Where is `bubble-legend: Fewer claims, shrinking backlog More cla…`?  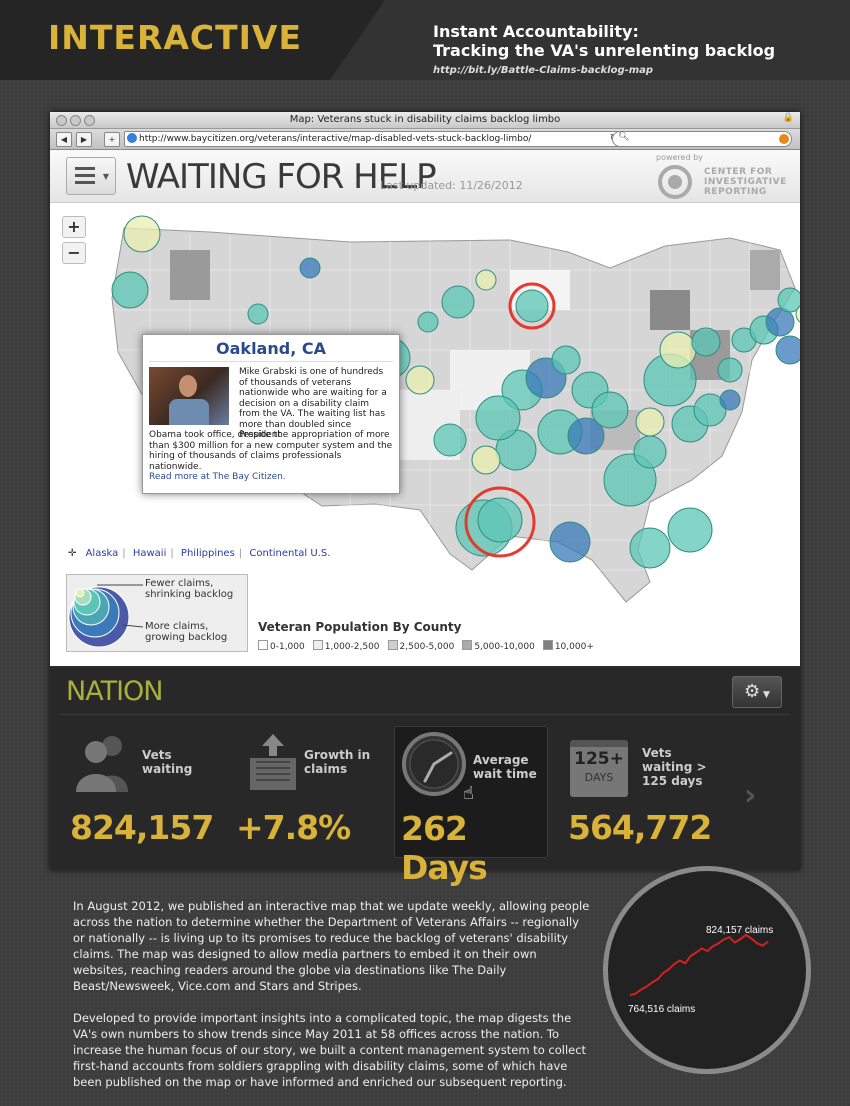
bubble-legend: Fewer claims, shrinking backlog More cla… is located at coordinates (157, 613).